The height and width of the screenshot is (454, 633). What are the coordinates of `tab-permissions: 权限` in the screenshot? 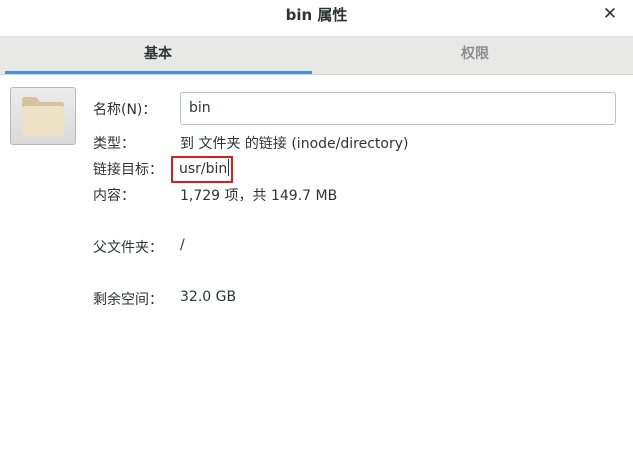 It's located at (475, 55).